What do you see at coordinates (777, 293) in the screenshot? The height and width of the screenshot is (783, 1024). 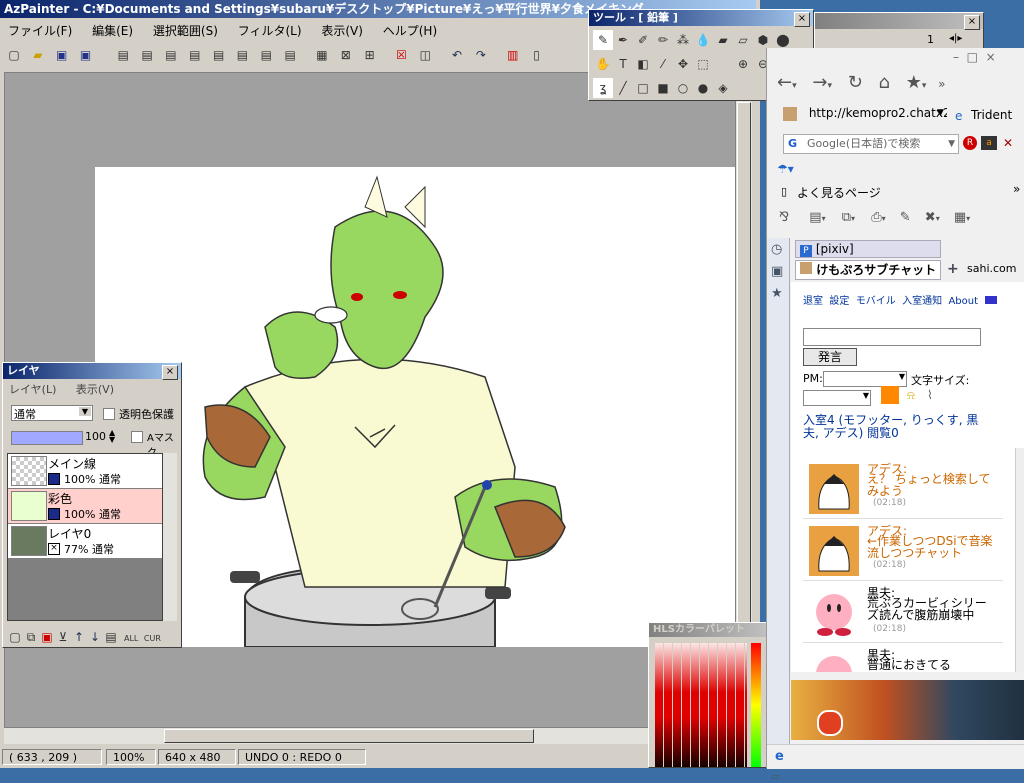 I see `side-favorites-icon: ★` at bounding box center [777, 293].